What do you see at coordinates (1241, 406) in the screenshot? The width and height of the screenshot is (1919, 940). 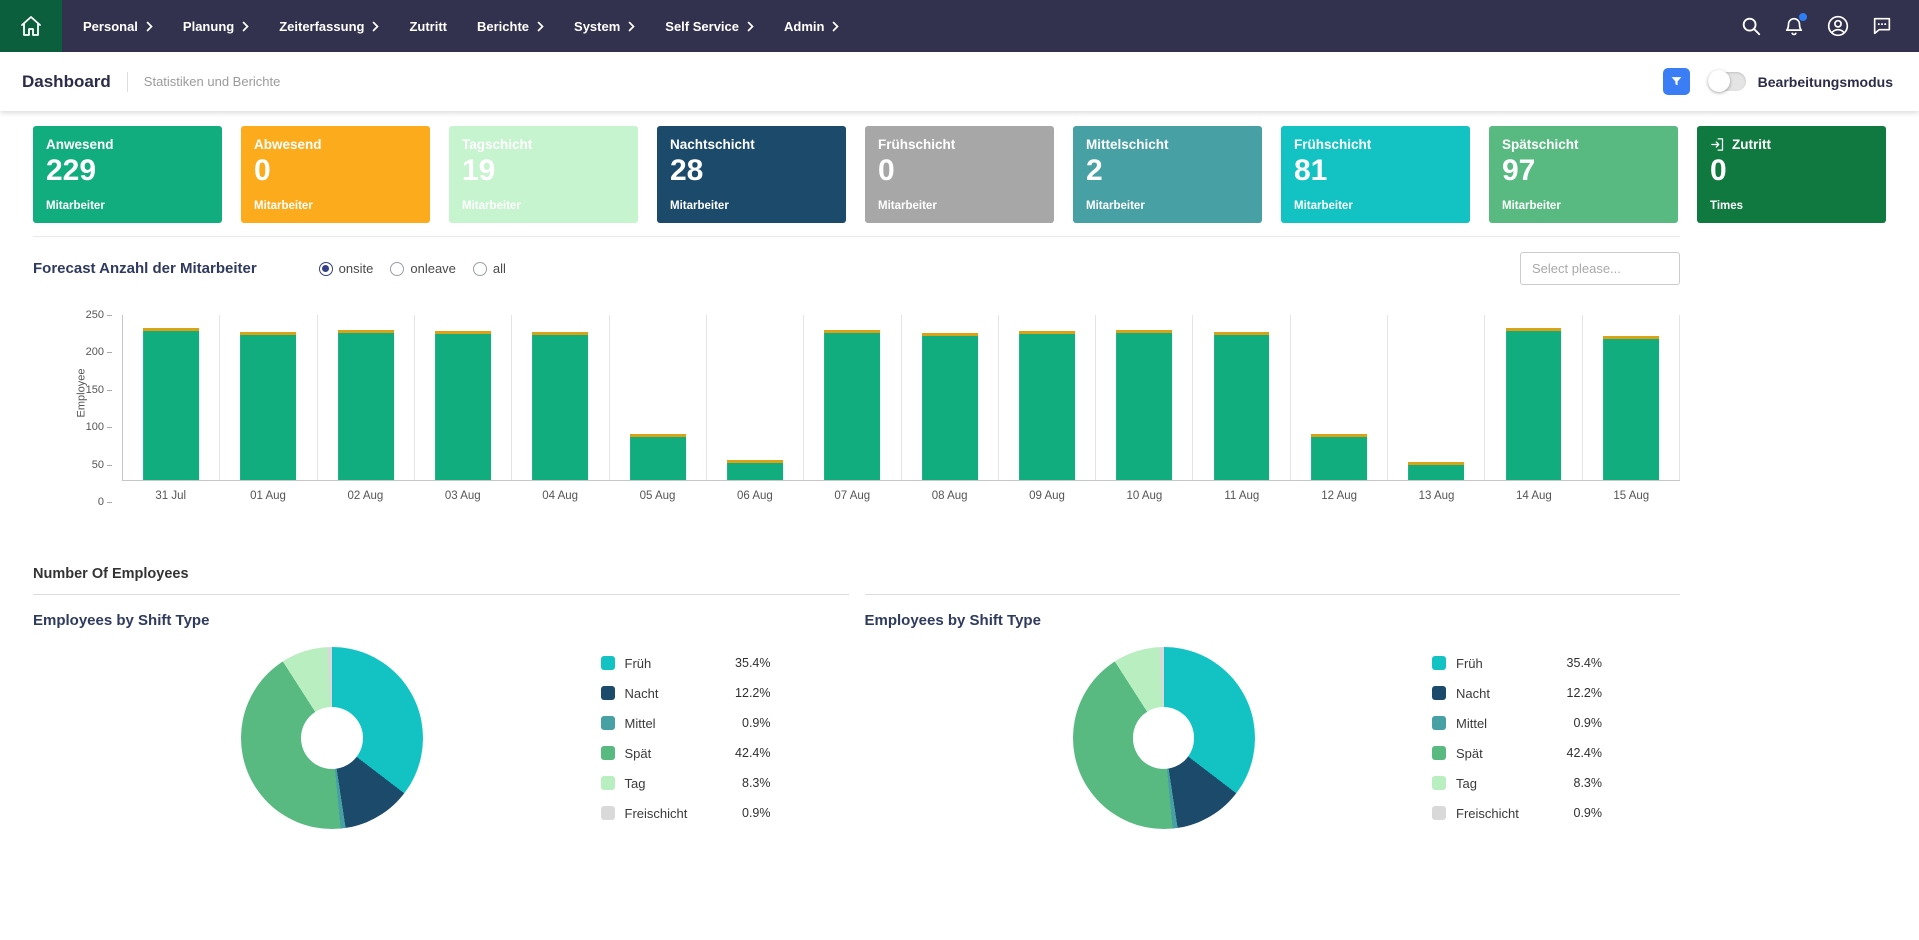 I see `bar-11-aug` at bounding box center [1241, 406].